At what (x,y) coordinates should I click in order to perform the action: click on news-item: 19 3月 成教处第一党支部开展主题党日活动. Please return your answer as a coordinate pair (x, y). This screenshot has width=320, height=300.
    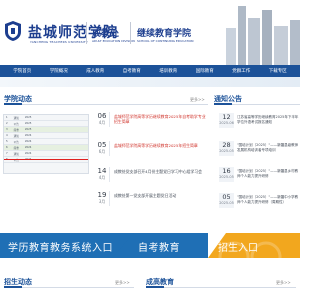
    Looking at the image, I should click on (151, 198).